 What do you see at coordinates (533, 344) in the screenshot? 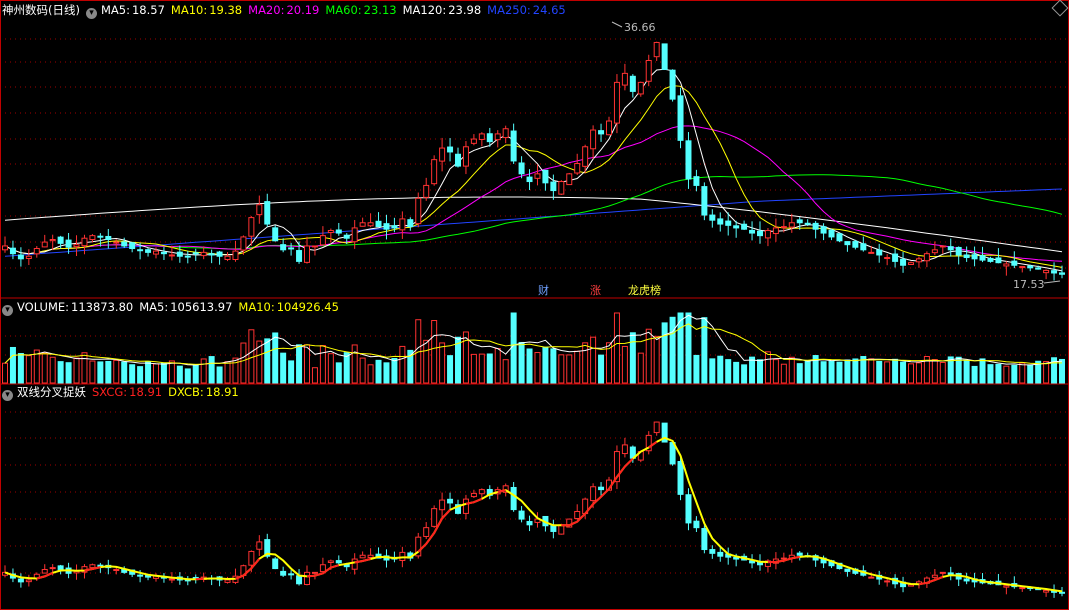
I see `volume-ma10-line` at bounding box center [533, 344].